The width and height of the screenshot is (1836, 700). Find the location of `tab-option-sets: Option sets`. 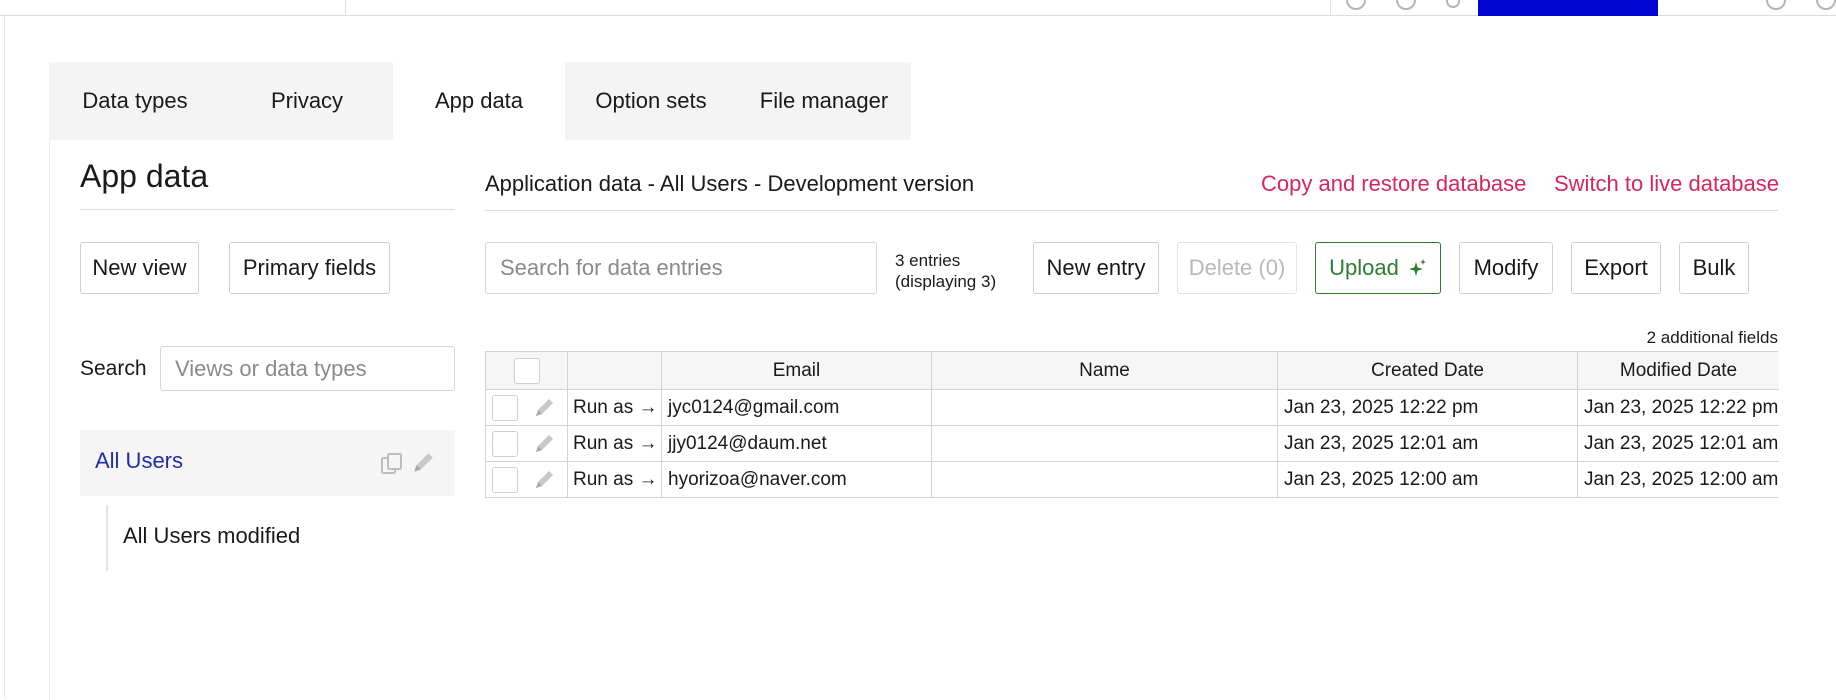

tab-option-sets: Option sets is located at coordinates (651, 101).